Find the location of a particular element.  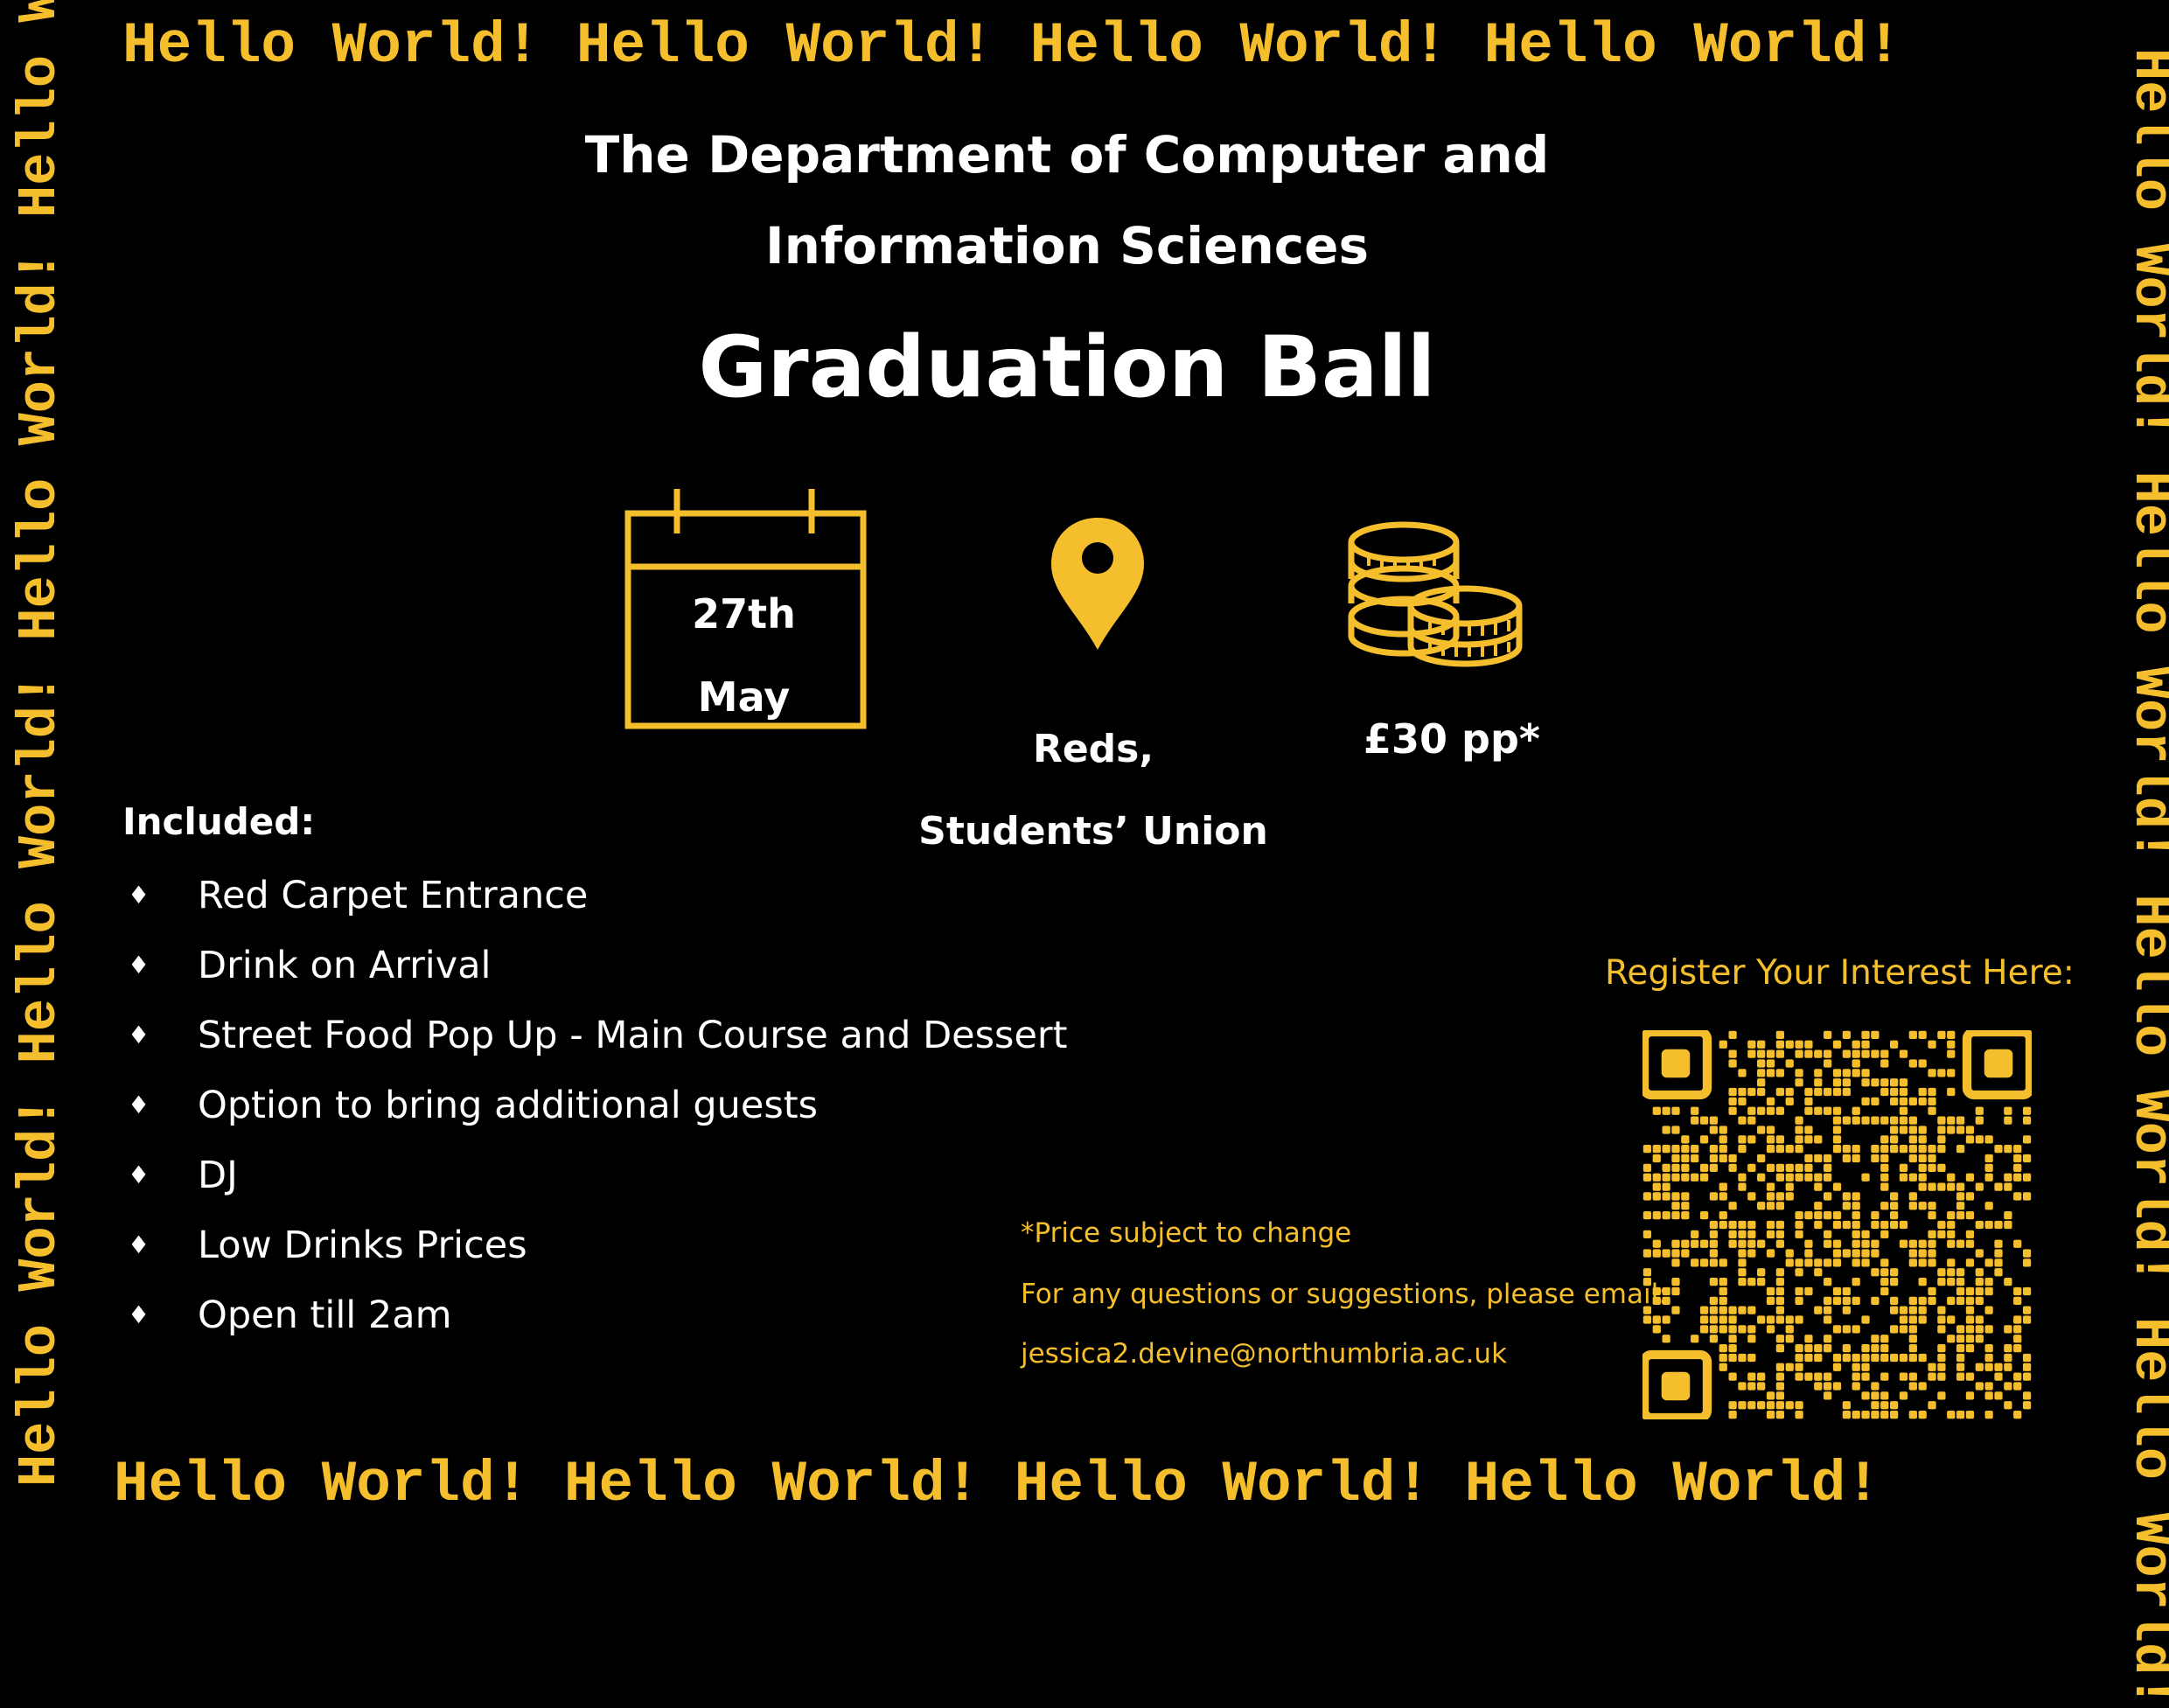

register-label: Register Your Interest Here: is located at coordinates (1840, 973).